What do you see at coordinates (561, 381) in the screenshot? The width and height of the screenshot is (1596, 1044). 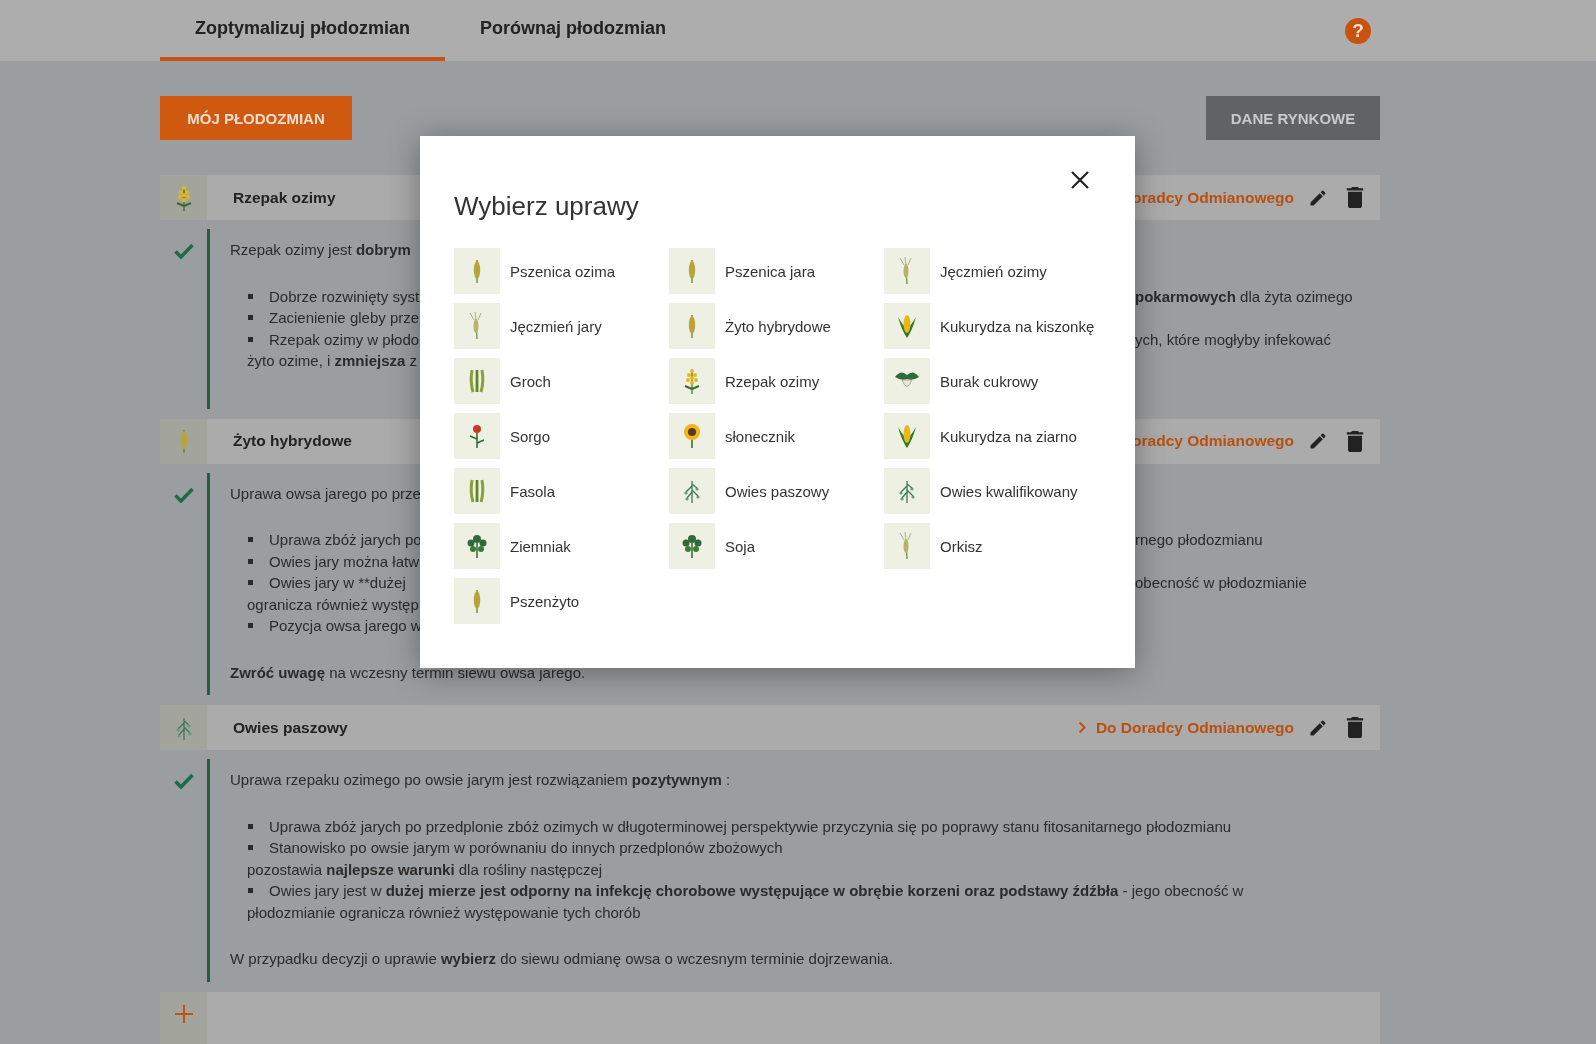 I see `crop-option: Groch` at bounding box center [561, 381].